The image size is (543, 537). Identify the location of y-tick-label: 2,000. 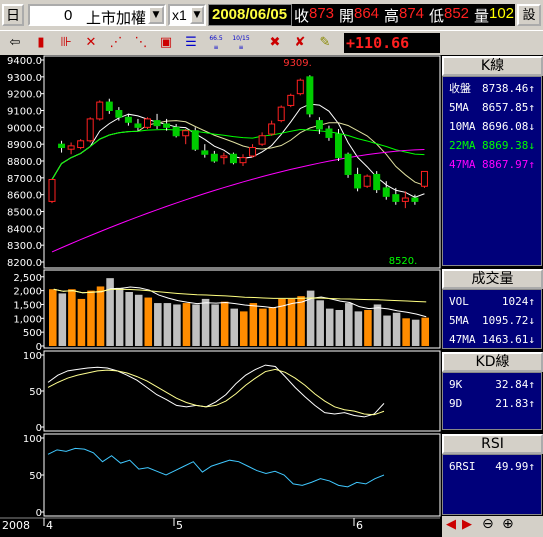
(27, 292).